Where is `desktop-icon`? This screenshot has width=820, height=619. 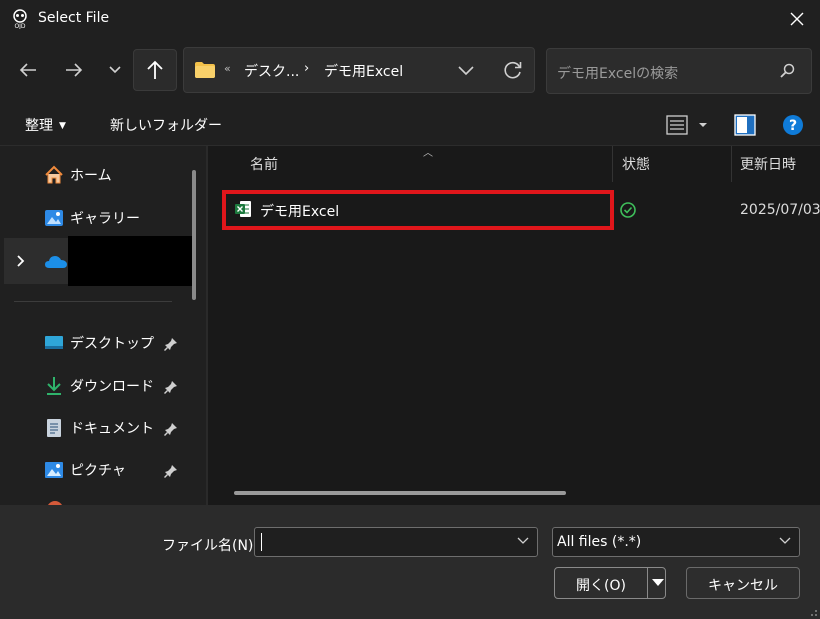 desktop-icon is located at coordinates (54, 343).